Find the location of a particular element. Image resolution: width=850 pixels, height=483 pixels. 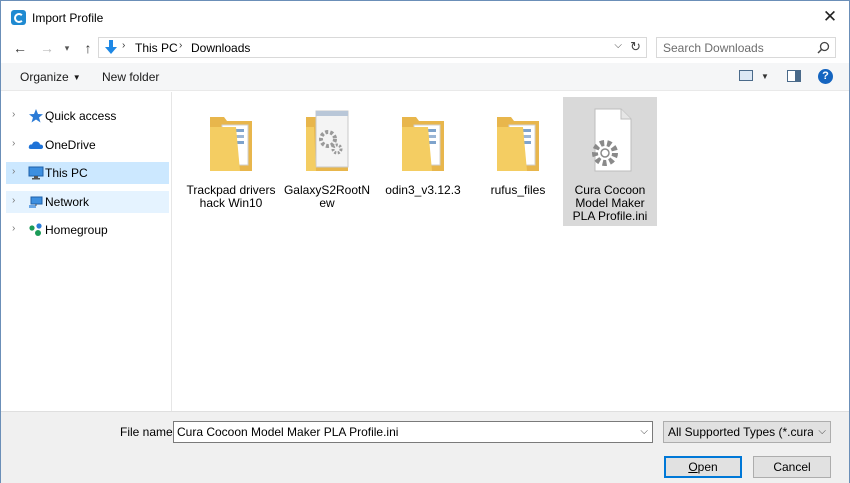

address-history-dropdown: ⌵ is located at coordinates (618, 45).